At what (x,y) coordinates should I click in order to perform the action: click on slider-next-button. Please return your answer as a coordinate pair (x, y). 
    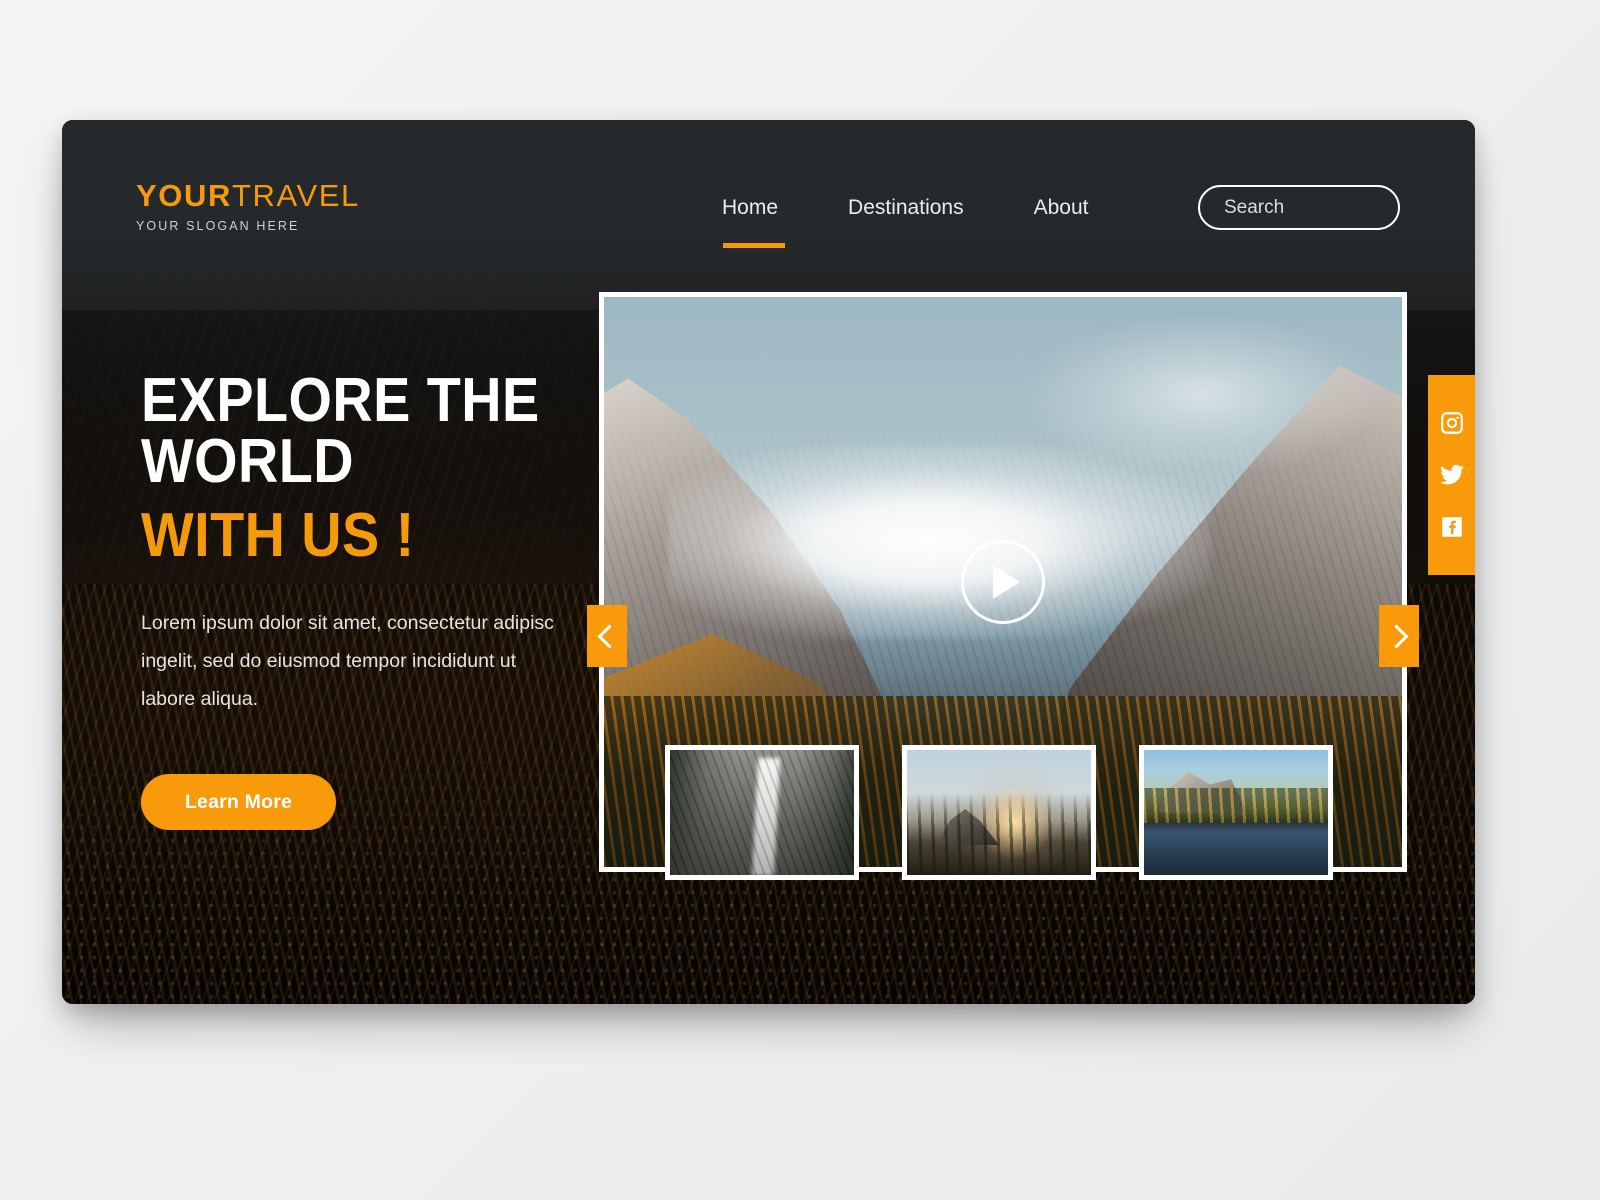
    Looking at the image, I should click on (1399, 636).